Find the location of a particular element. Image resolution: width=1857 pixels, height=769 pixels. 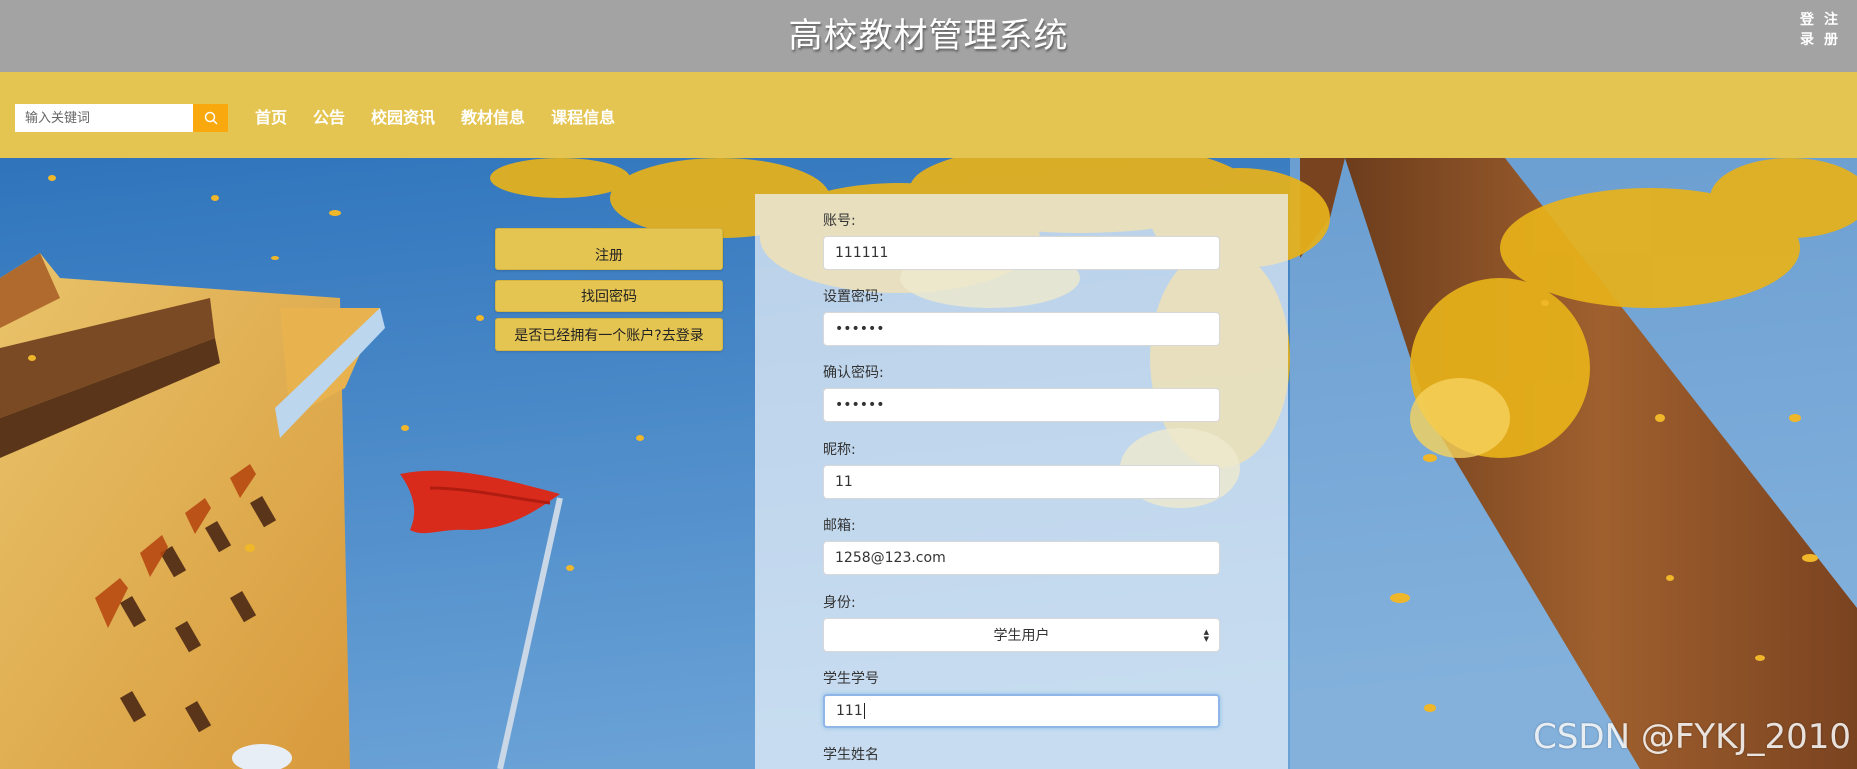

login-link: 登录 is located at coordinates (1807, 30).